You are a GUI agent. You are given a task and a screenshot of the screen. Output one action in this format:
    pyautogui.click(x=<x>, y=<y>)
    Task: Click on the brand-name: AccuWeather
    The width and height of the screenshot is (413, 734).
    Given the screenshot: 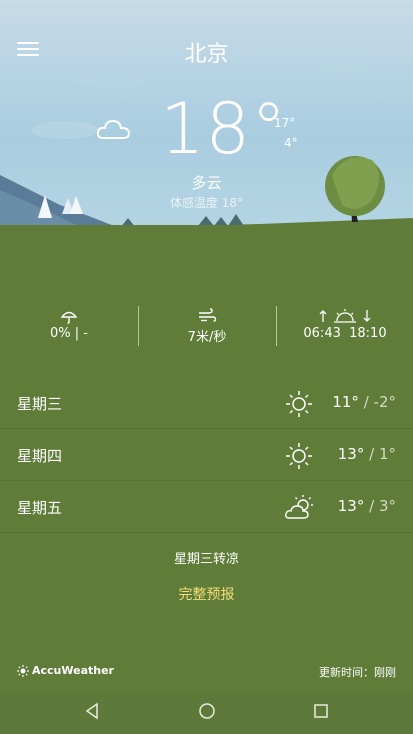 What is the action you would take?
    pyautogui.click(x=73, y=670)
    